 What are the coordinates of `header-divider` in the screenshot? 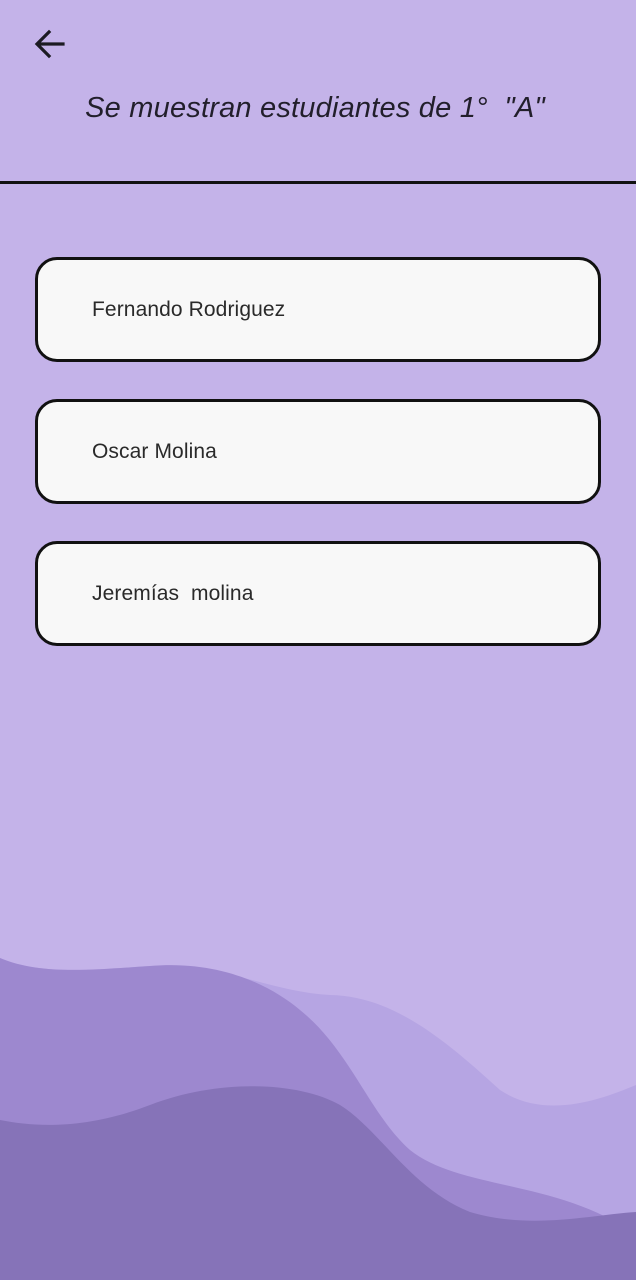 It's located at (318, 182).